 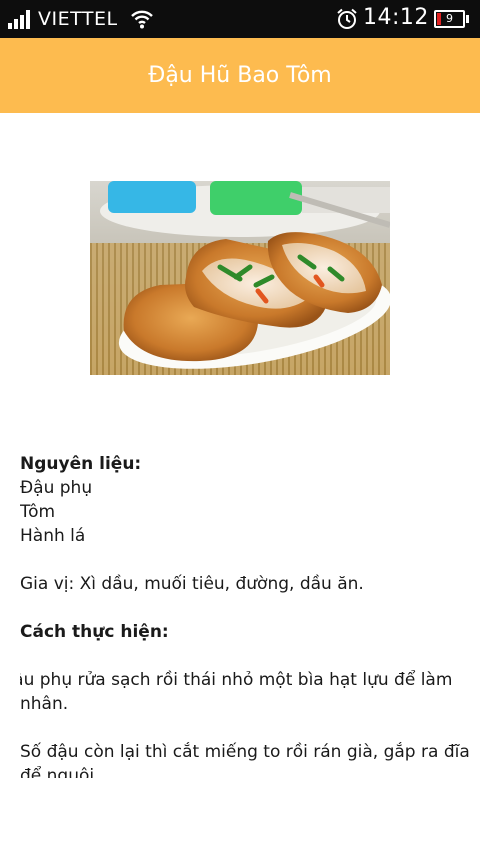 What do you see at coordinates (38, 512) in the screenshot?
I see `ingredient-item: Tôm` at bounding box center [38, 512].